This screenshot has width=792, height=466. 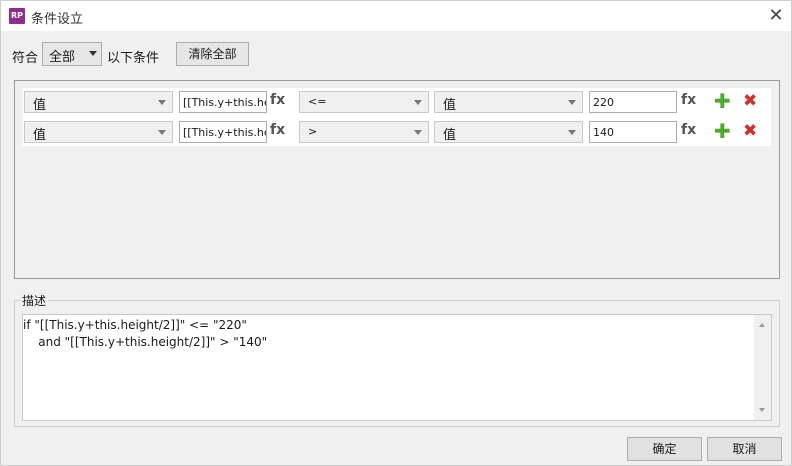 What do you see at coordinates (664, 449) in the screenshot?
I see `ok-button: 确定` at bounding box center [664, 449].